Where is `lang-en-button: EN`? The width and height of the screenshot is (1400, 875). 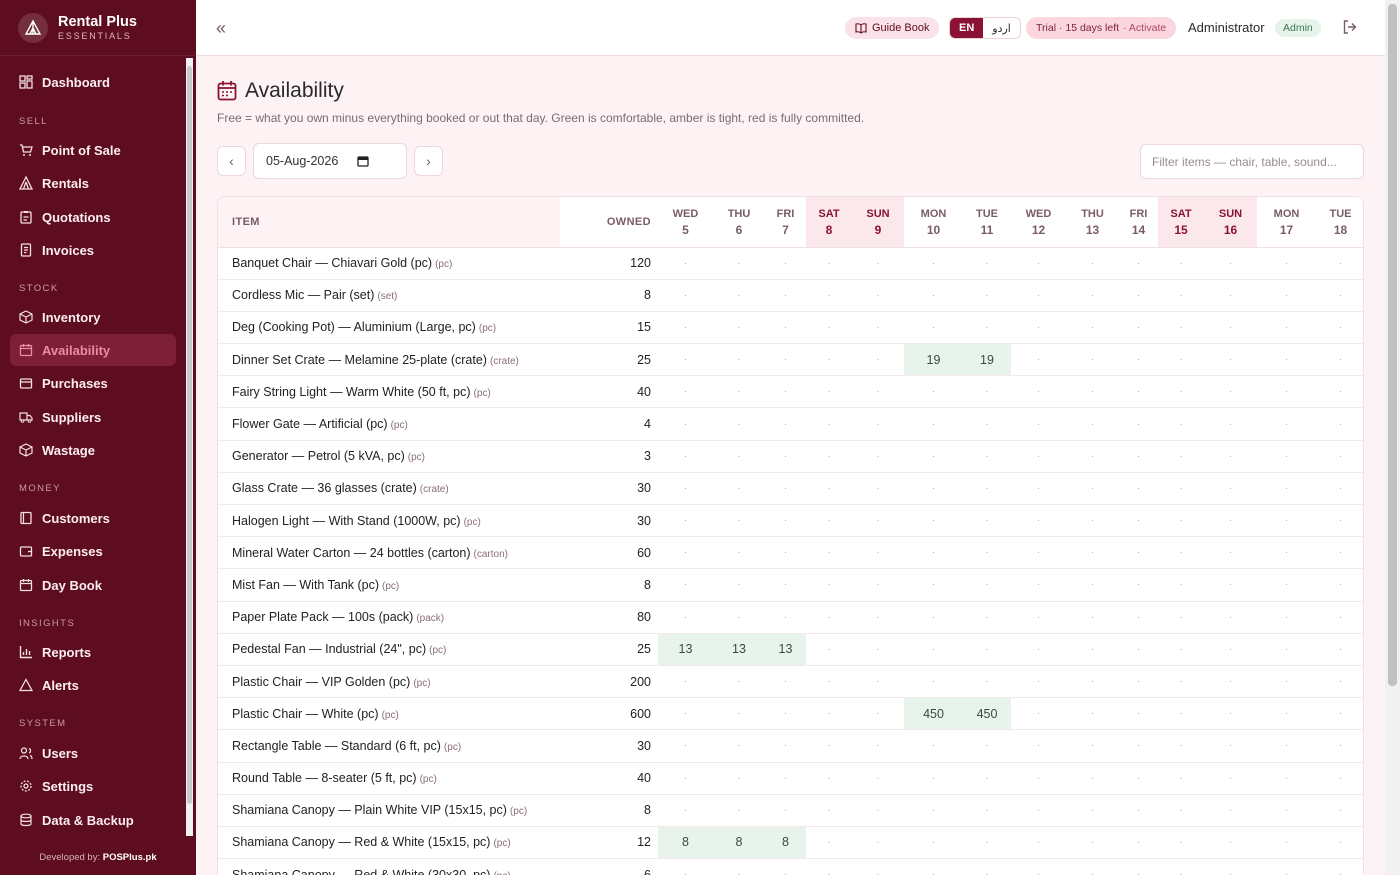 lang-en-button: EN is located at coordinates (967, 28).